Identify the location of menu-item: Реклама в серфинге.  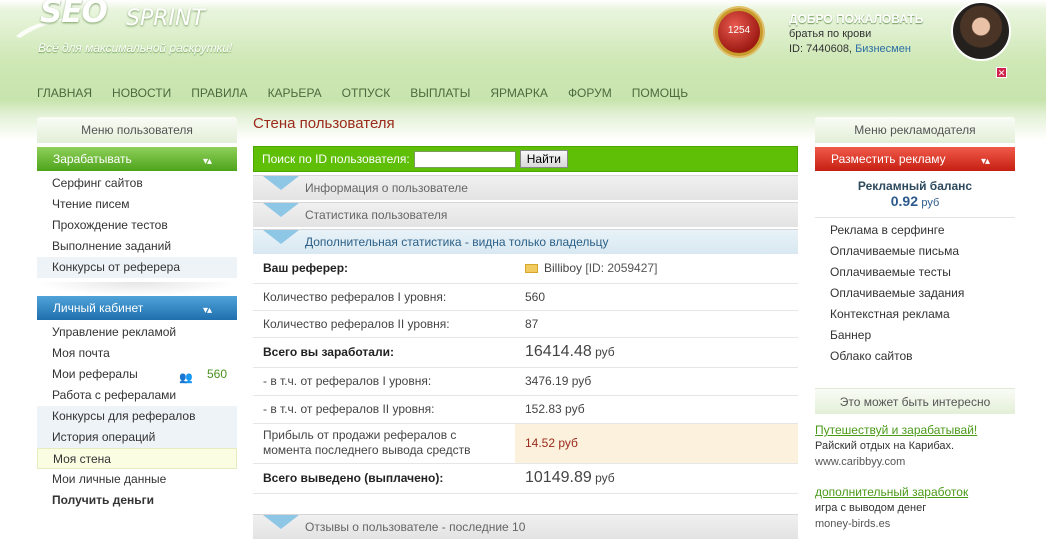
(915, 230).